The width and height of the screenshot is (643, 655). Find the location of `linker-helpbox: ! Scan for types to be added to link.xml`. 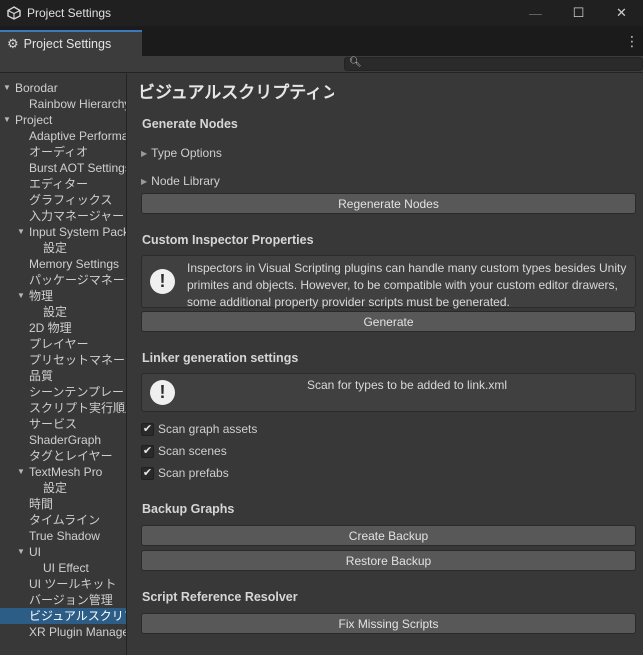

linker-helpbox: ! Scan for types to be added to link.xml is located at coordinates (388, 392).